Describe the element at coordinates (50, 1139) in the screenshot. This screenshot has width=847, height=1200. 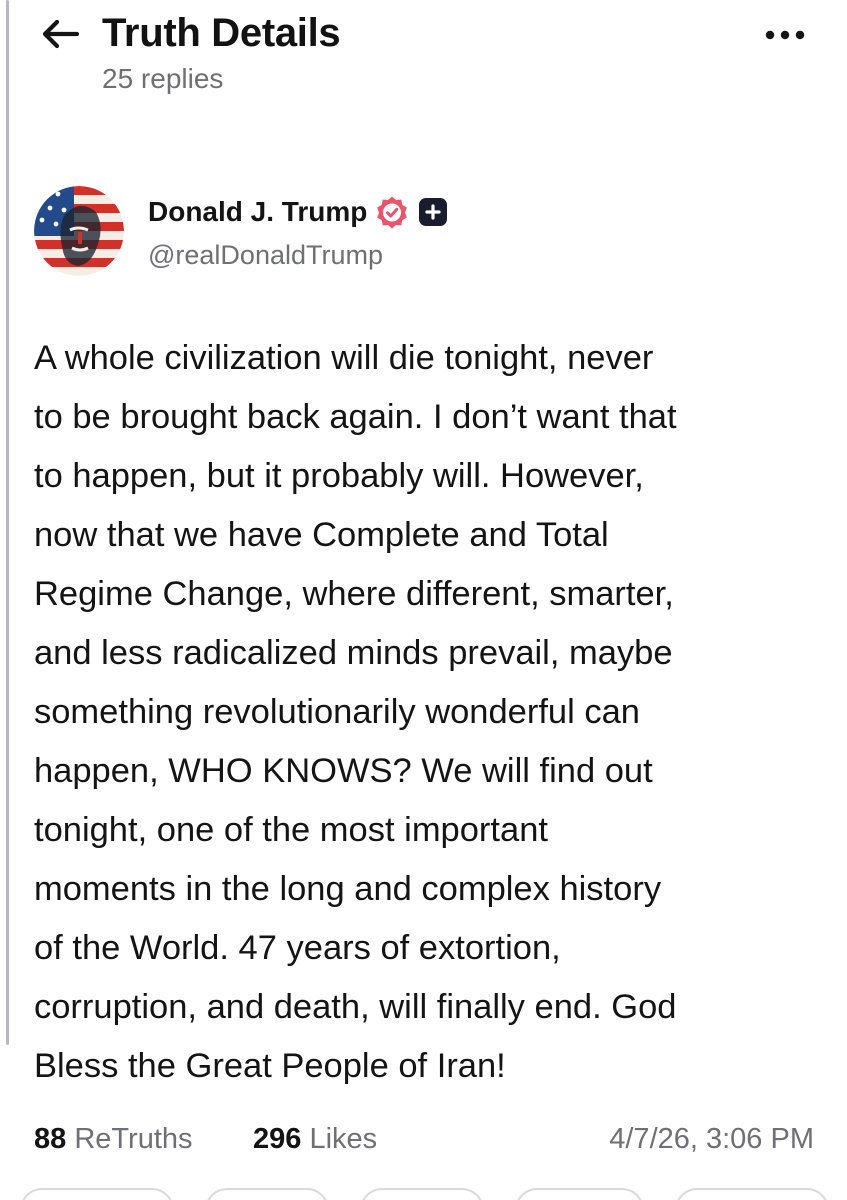
I see `retruths-count: 88` at that location.